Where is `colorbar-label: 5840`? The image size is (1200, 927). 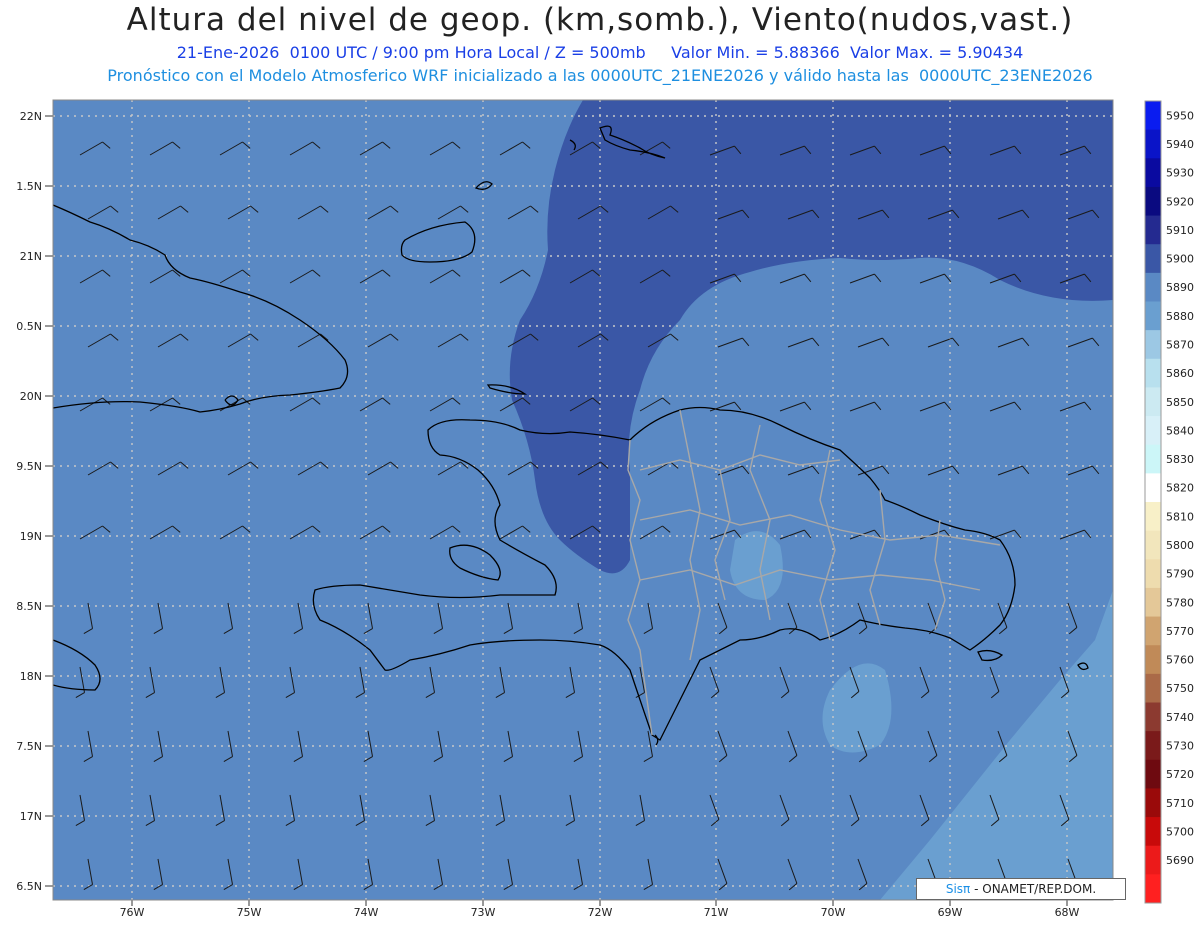 colorbar-label: 5840 is located at coordinates (1180, 430).